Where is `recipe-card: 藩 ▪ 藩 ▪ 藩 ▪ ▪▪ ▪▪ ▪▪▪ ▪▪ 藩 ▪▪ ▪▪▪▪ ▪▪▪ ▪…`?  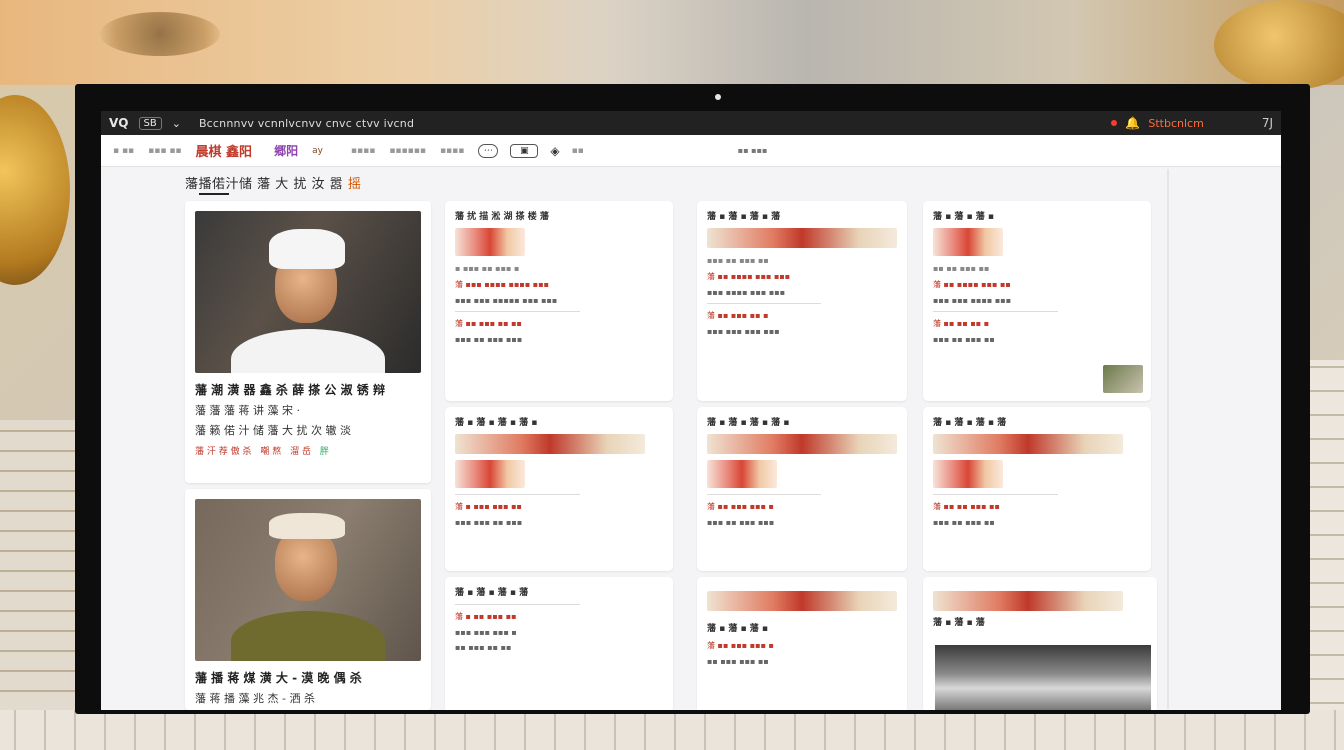
recipe-card: 藩 ▪ 藩 ▪ 藩 ▪ ▪▪ ▪▪ ▪▪▪ ▪▪ 藩 ▪▪ ▪▪▪▪ ▪▪▪ ▪… is located at coordinates (1037, 301).